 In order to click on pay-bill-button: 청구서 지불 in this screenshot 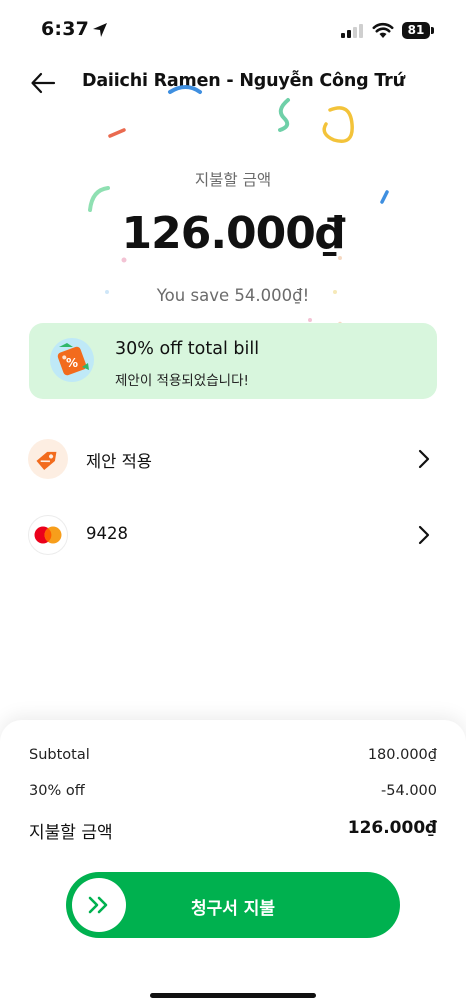, I will do `click(233, 905)`.